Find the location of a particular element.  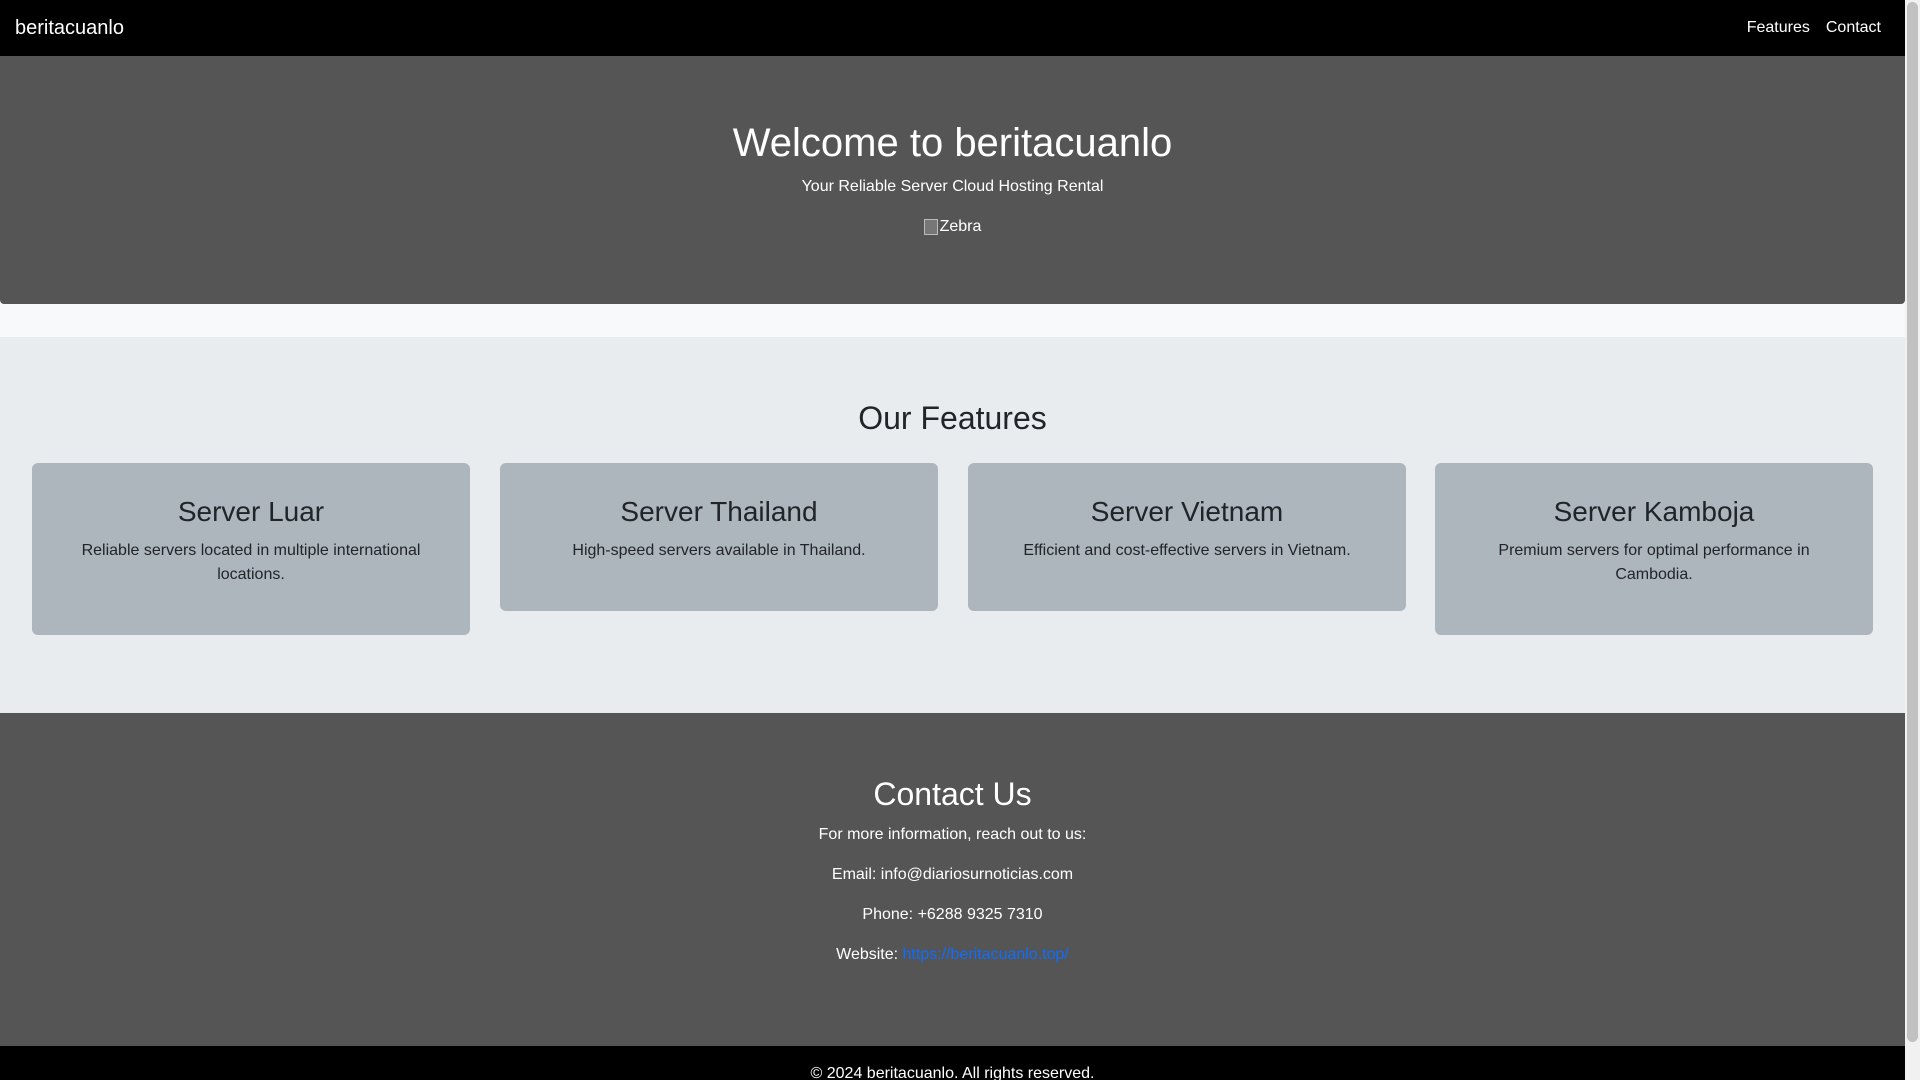

brand-link: beritacuanlo is located at coordinates (69, 28).